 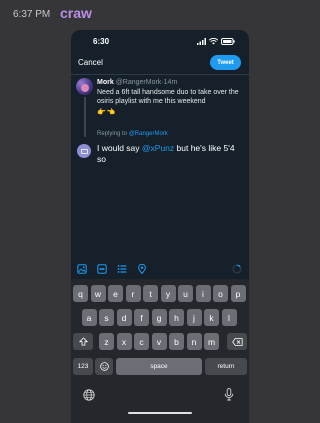 I want to click on backspace-key, so click(x=237, y=341).